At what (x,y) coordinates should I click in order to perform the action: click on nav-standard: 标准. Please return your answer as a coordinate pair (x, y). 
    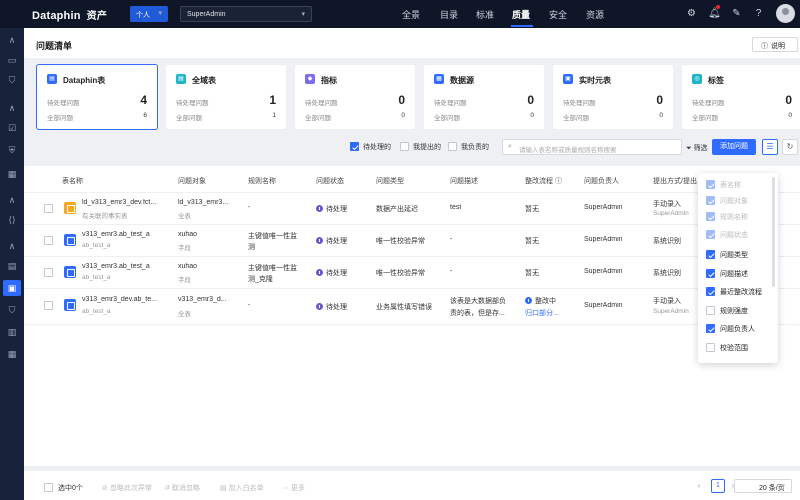
    Looking at the image, I should click on (485, 14).